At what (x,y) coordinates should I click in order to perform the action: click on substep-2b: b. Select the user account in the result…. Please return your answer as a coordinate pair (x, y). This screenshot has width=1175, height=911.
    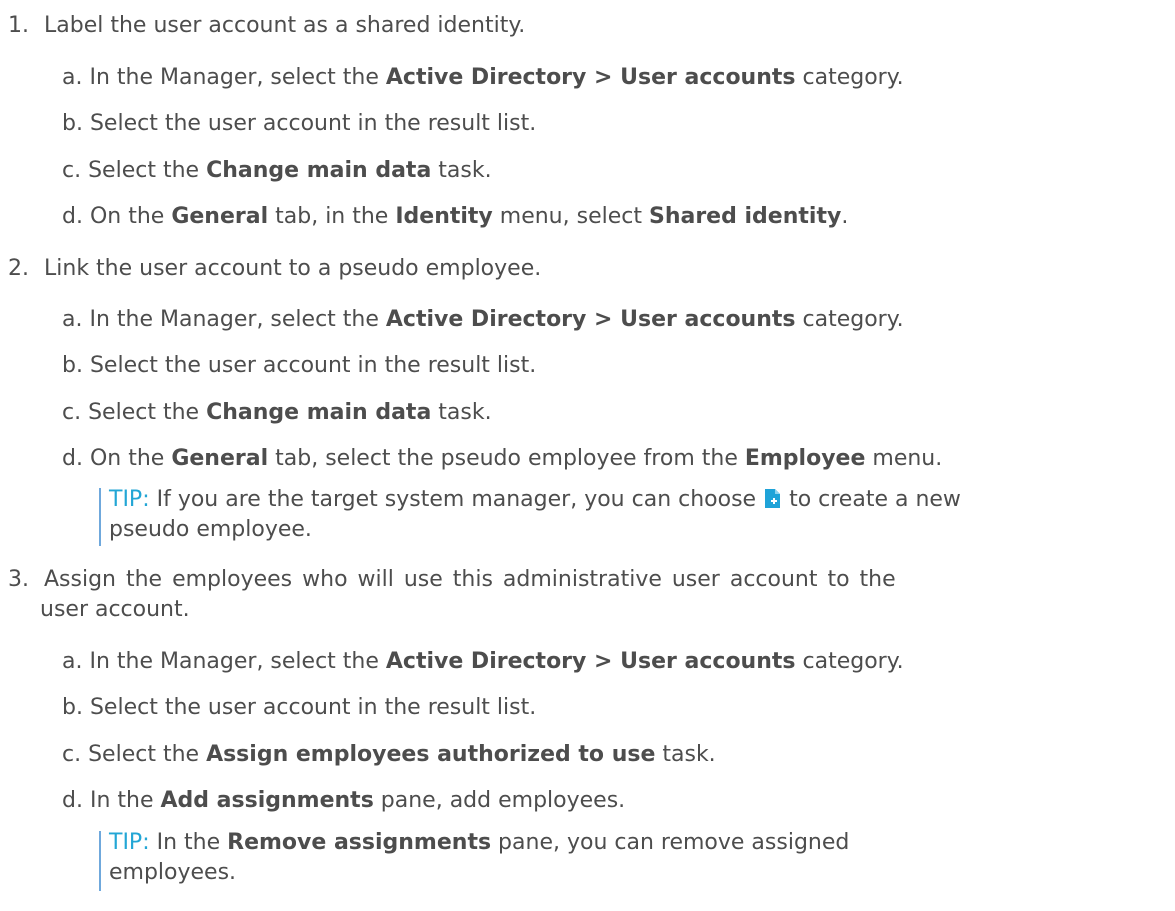
    Looking at the image, I should click on (299, 366).